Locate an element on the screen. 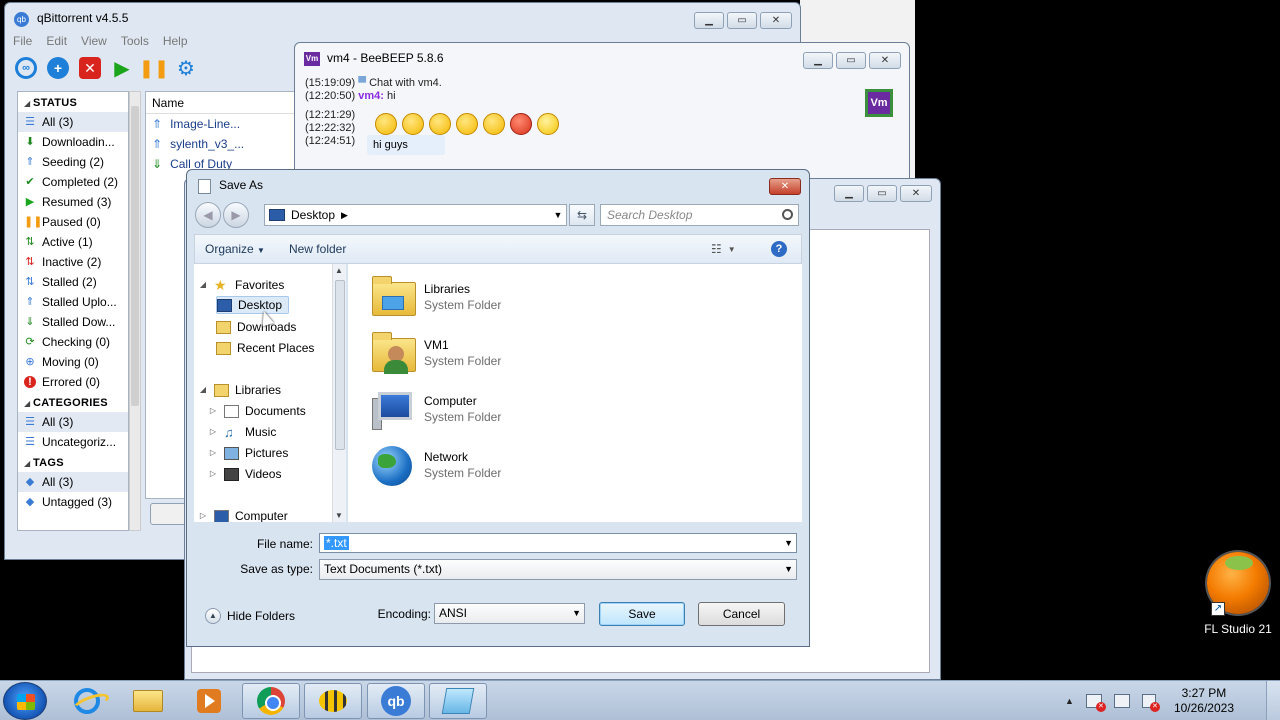 The height and width of the screenshot is (720, 1280). tree-computer: ▷ Computer is located at coordinates (243, 514).